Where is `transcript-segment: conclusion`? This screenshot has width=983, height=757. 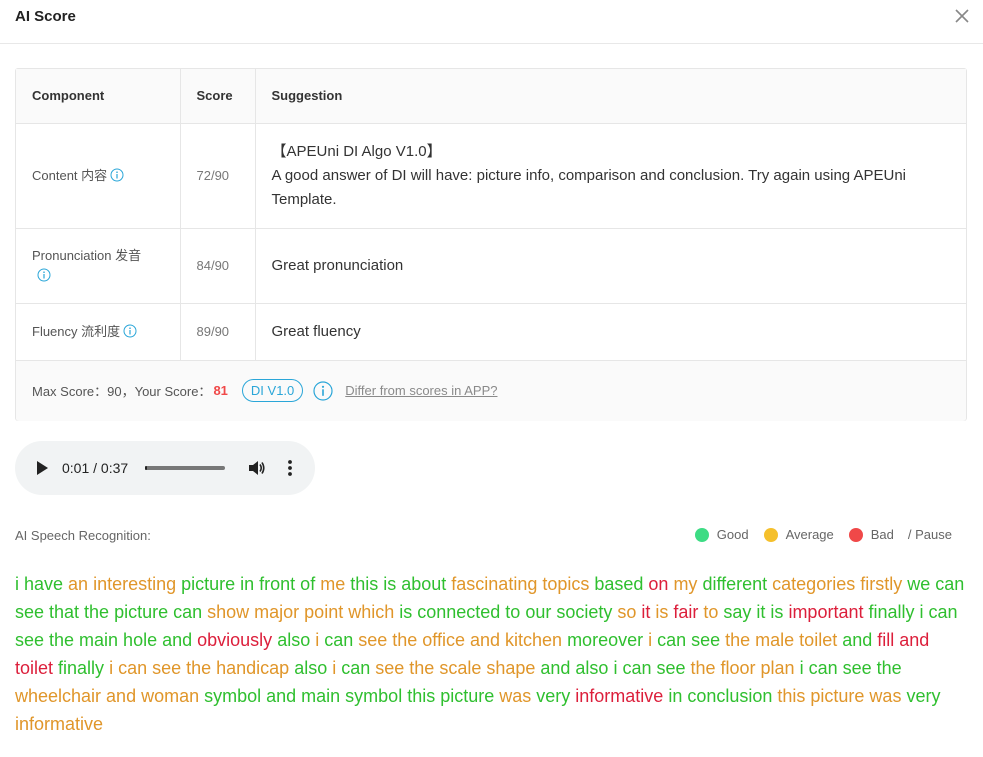 transcript-segment: conclusion is located at coordinates (727, 696).